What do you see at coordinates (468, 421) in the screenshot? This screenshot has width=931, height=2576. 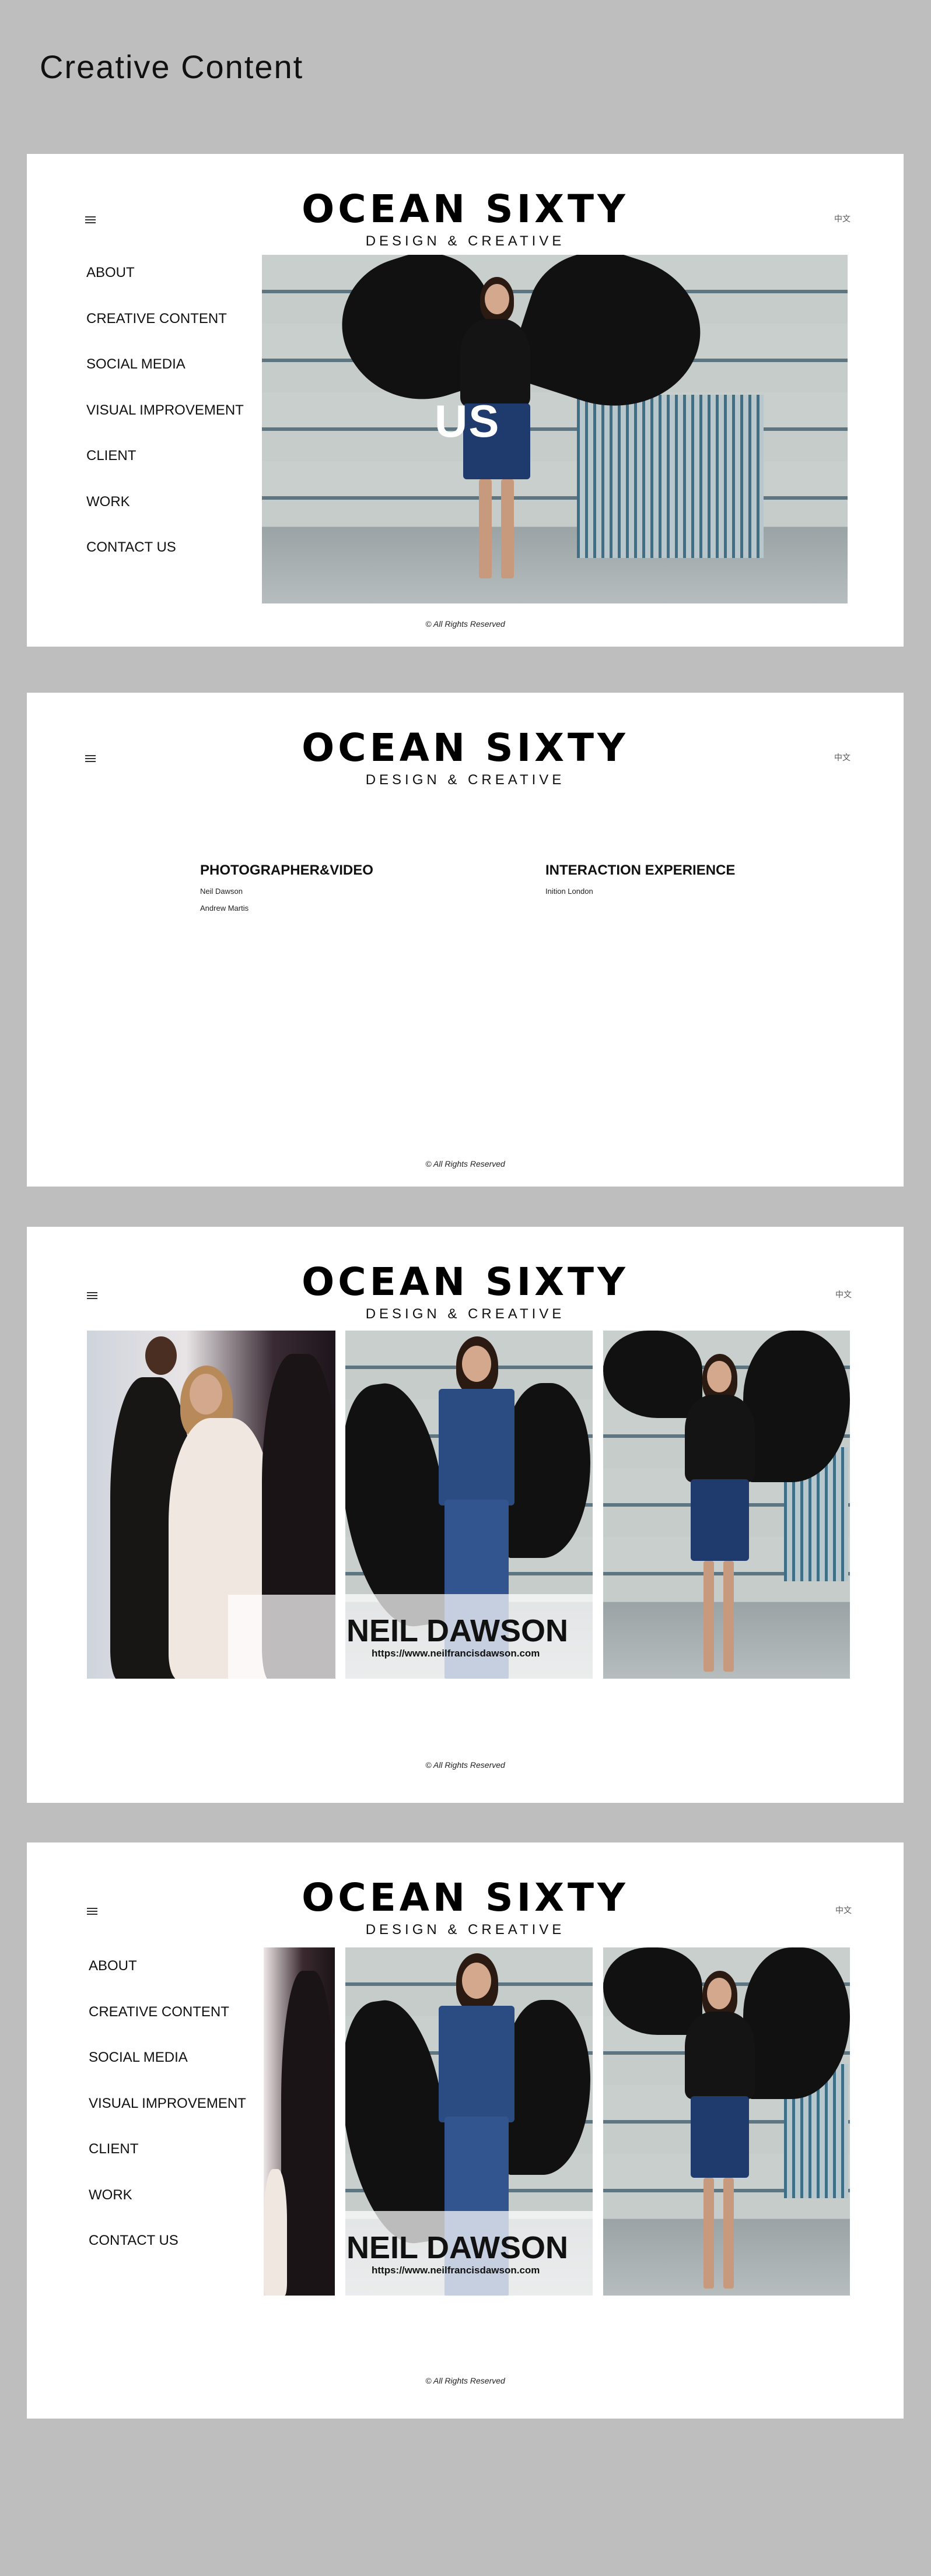 I see `about-us-label: US` at bounding box center [468, 421].